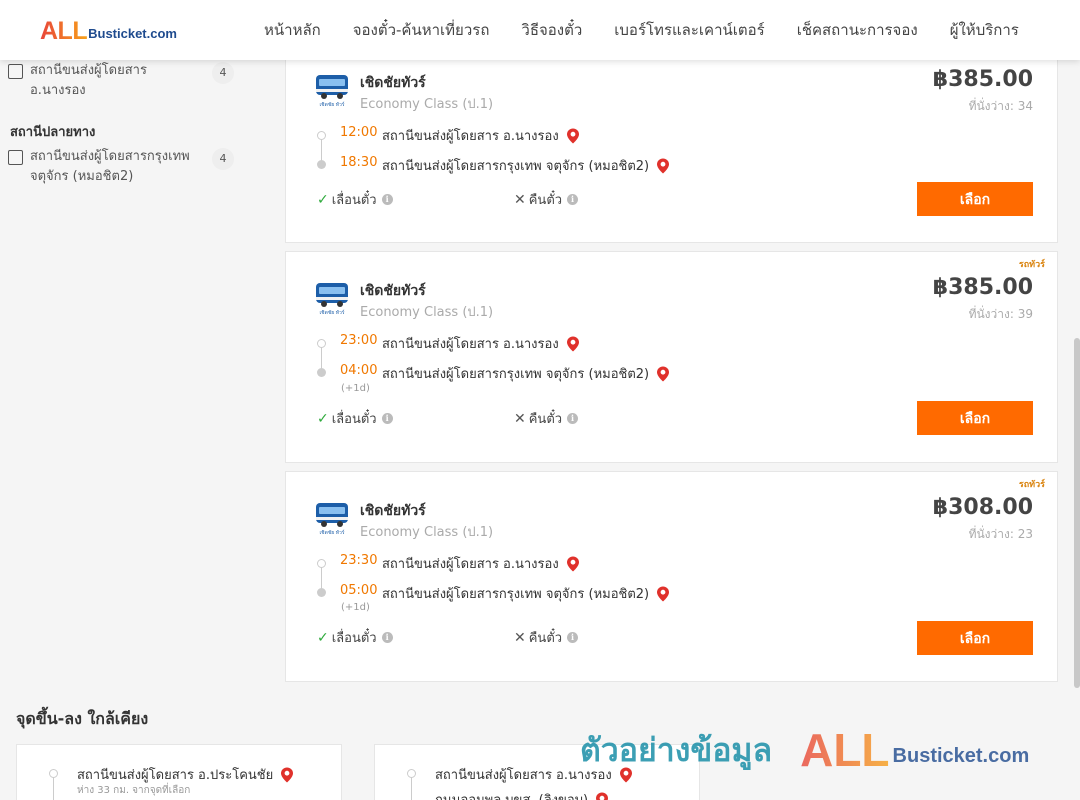 The height and width of the screenshot is (800, 1080). Describe the element at coordinates (82, 718) in the screenshot. I see `nearby-stops-title: จุดขึ้น-ลง ใกล้เคียง` at that location.